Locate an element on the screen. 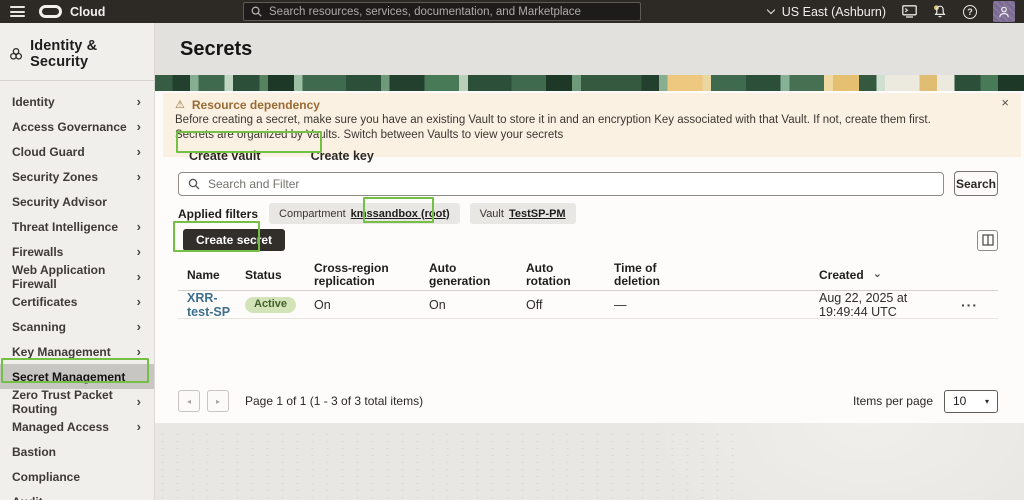 This screenshot has height=500, width=1024. sidebar-item-cloud-guard: Cloud Guard › is located at coordinates (77, 151).